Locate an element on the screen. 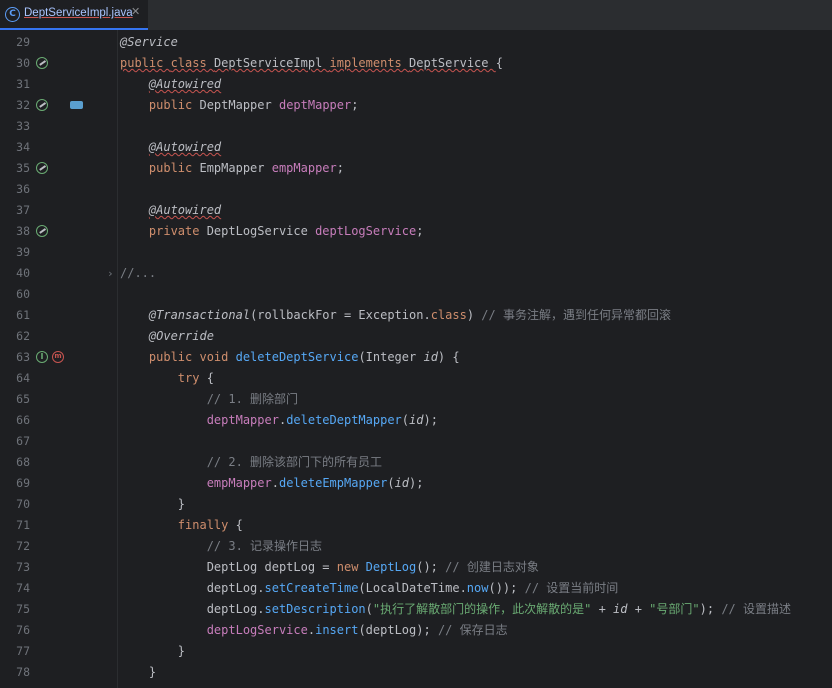  close-tab-icon: ✕ is located at coordinates (135, 11).